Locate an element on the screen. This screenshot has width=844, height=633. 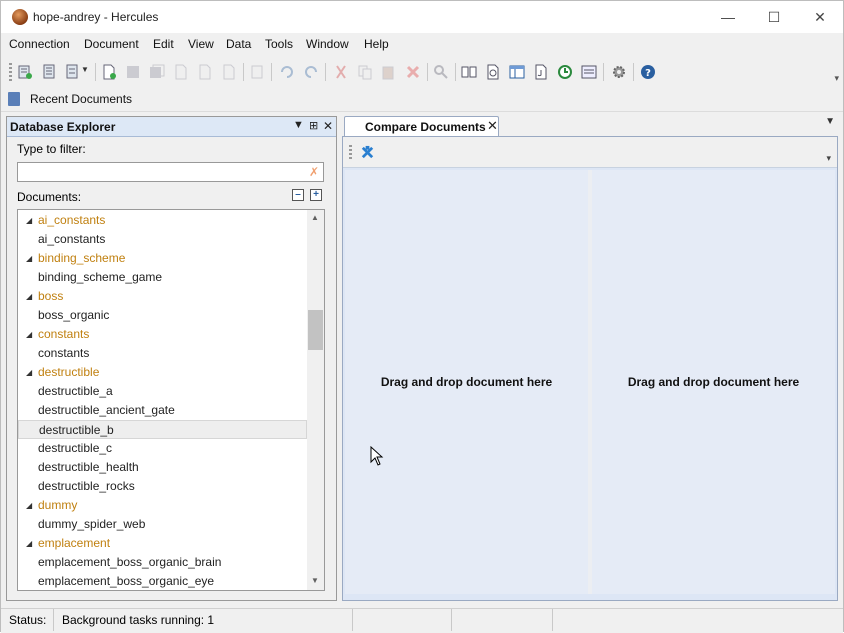
menu-view: View is located at coordinates (201, 44).